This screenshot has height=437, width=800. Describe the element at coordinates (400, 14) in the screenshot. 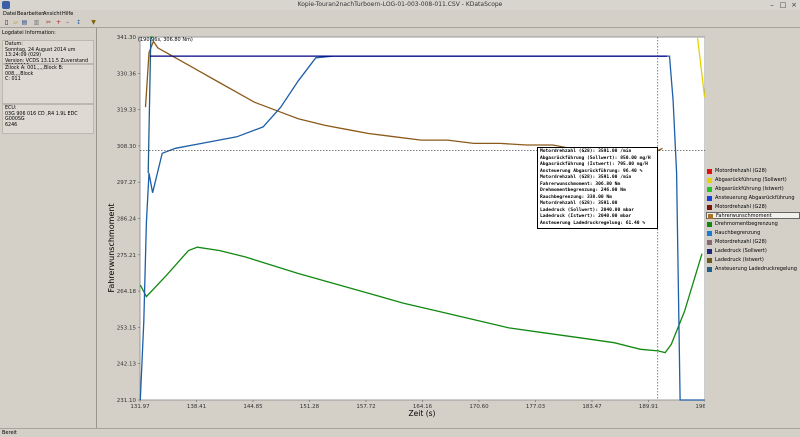

I see `menu-bar: Datei Bearbeiten Ansicht Hilfe` at that location.